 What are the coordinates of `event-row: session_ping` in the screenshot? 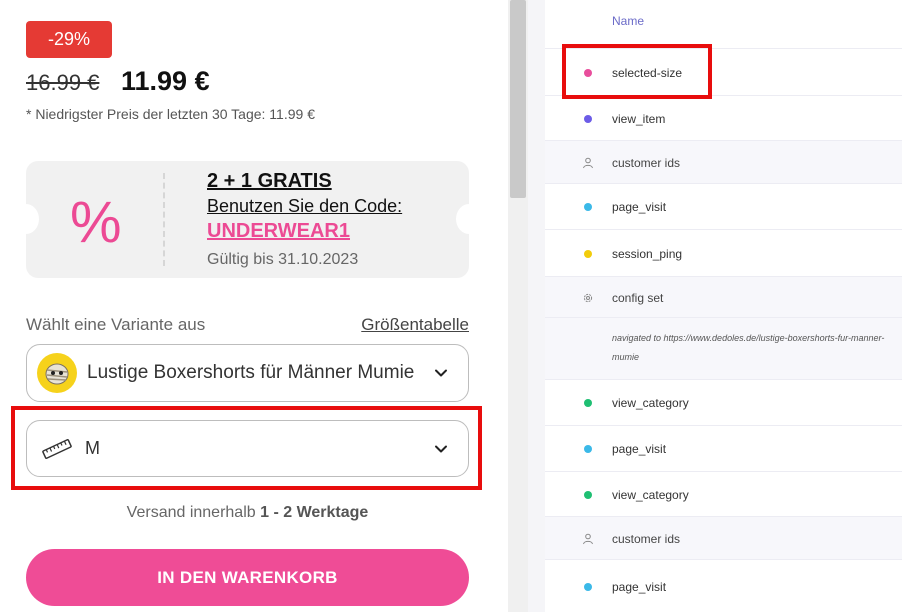 It's located at (723, 252).